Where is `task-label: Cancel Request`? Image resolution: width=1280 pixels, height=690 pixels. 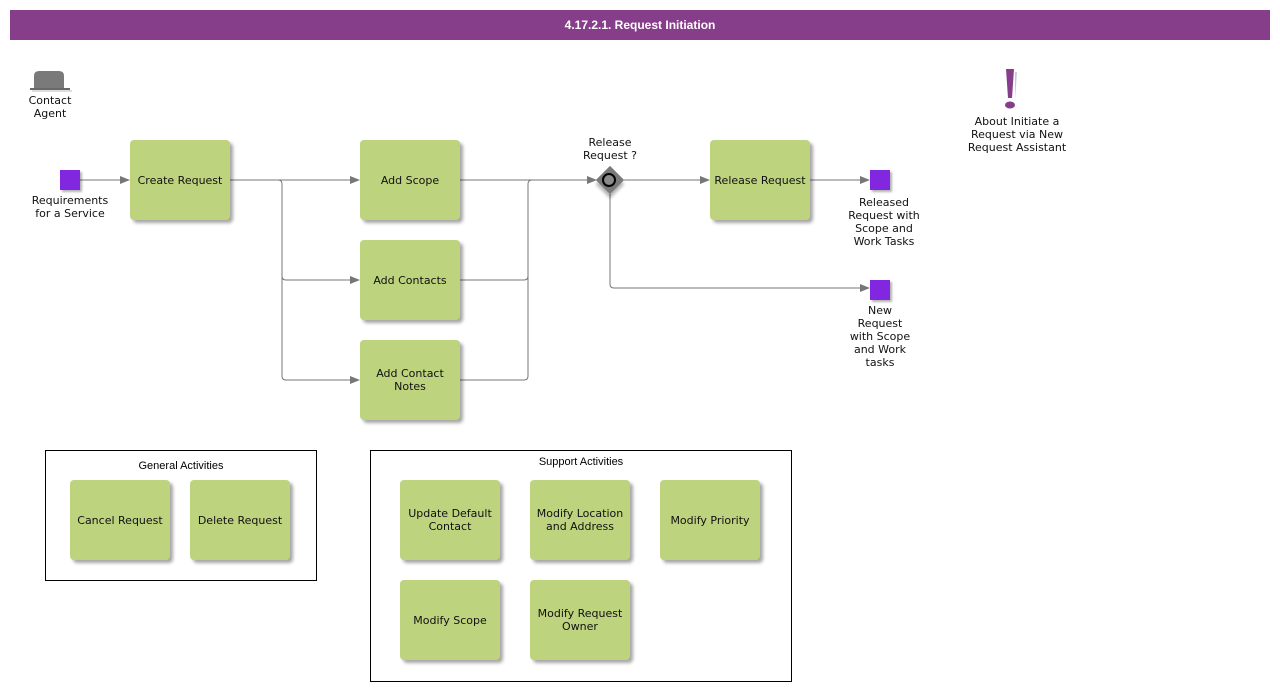 task-label: Cancel Request is located at coordinates (120, 520).